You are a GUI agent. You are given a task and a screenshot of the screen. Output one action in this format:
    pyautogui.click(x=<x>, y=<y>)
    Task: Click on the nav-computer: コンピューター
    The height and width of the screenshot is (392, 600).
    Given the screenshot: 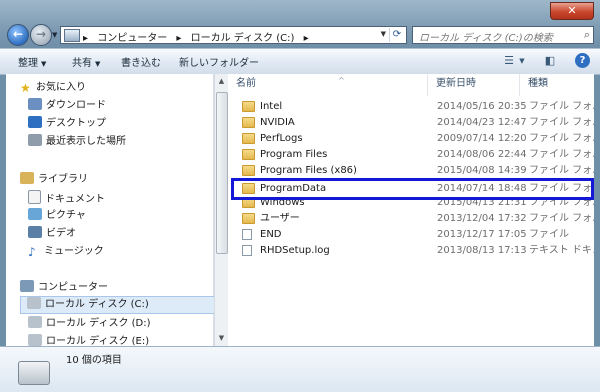 What is the action you would take?
    pyautogui.click(x=64, y=288)
    